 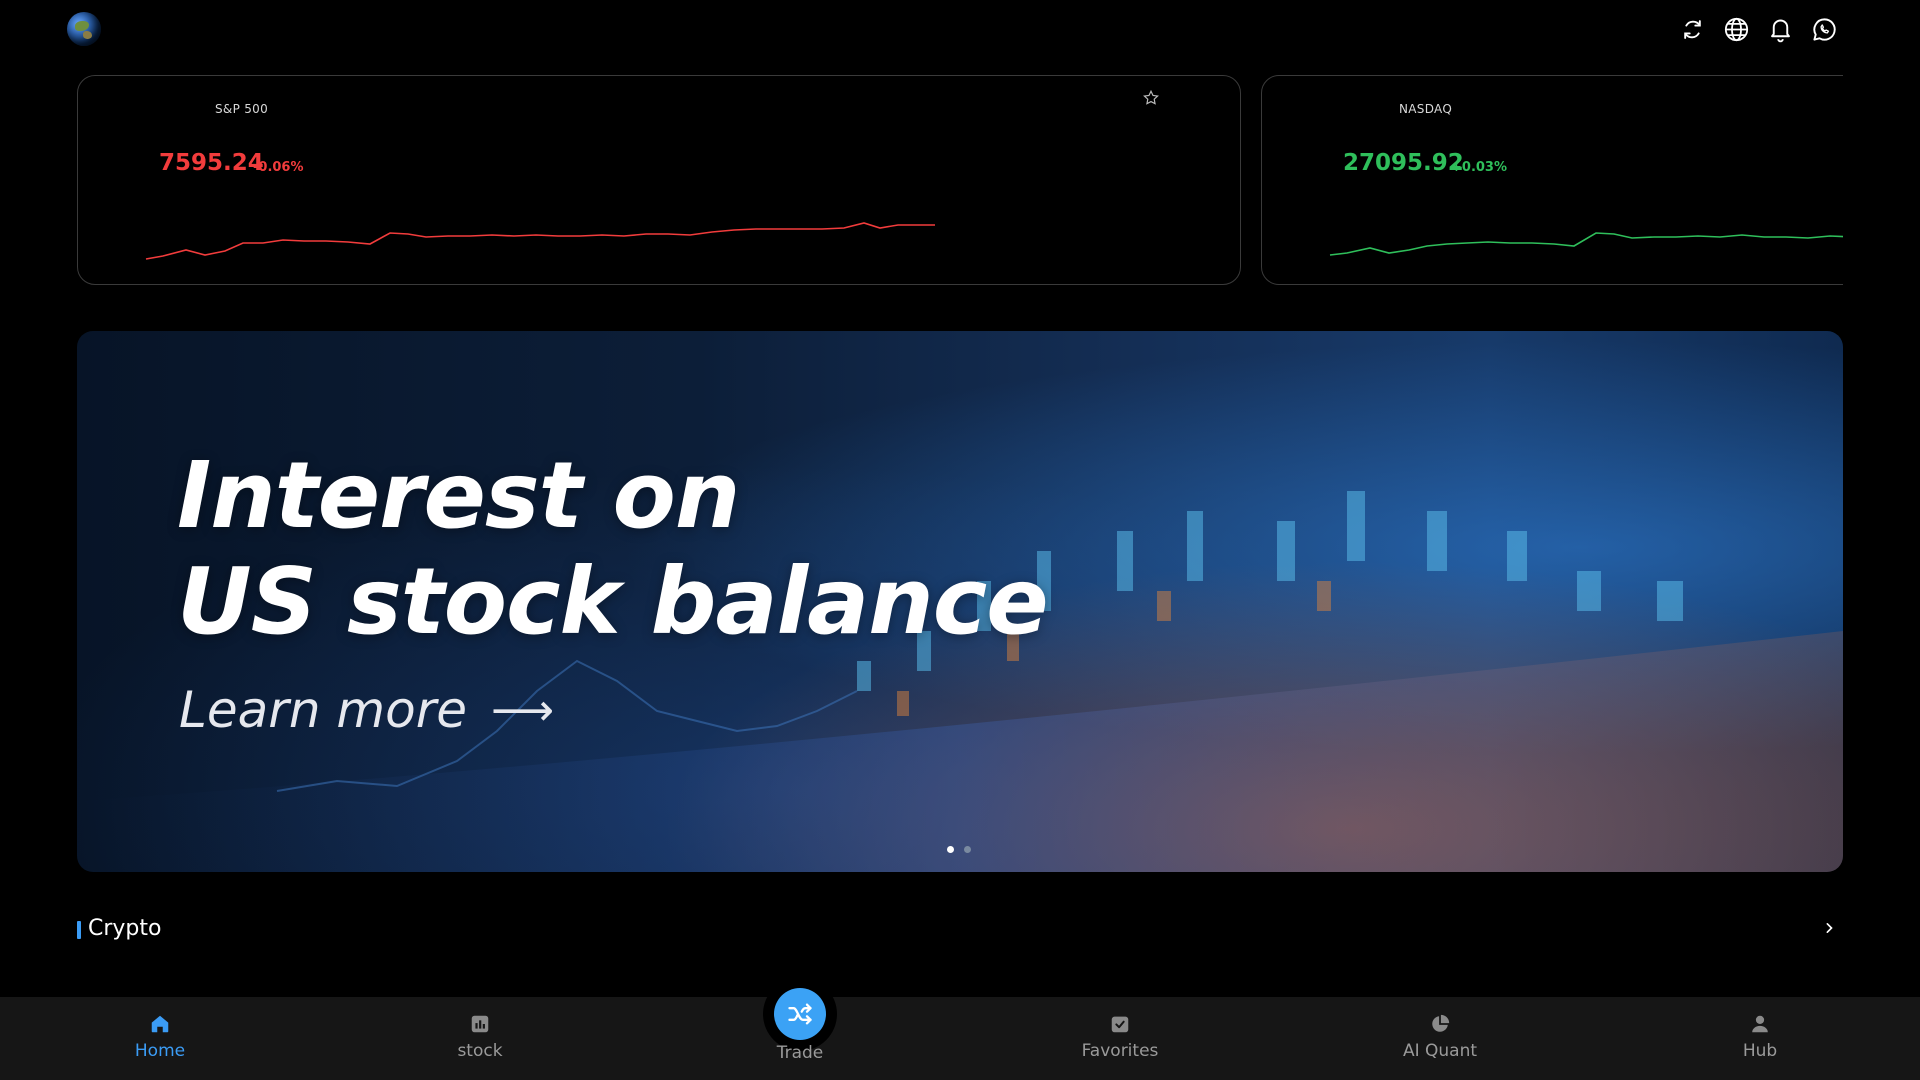 I want to click on sparkline-sp500, so click(x=540, y=241).